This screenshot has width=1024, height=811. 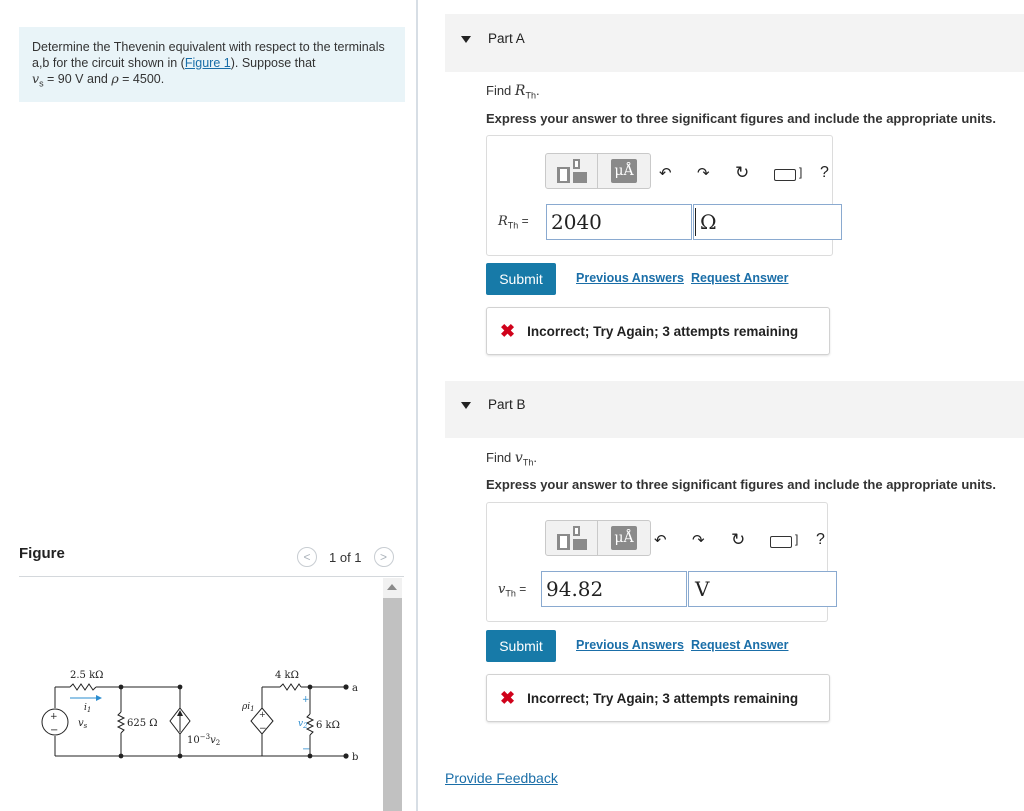 What do you see at coordinates (511, 459) in the screenshot?
I see `part-b-find: Find vTh.` at bounding box center [511, 459].